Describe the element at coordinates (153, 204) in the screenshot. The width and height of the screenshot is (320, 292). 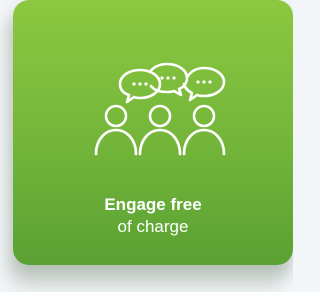
I see `card-title: Engage free` at that location.